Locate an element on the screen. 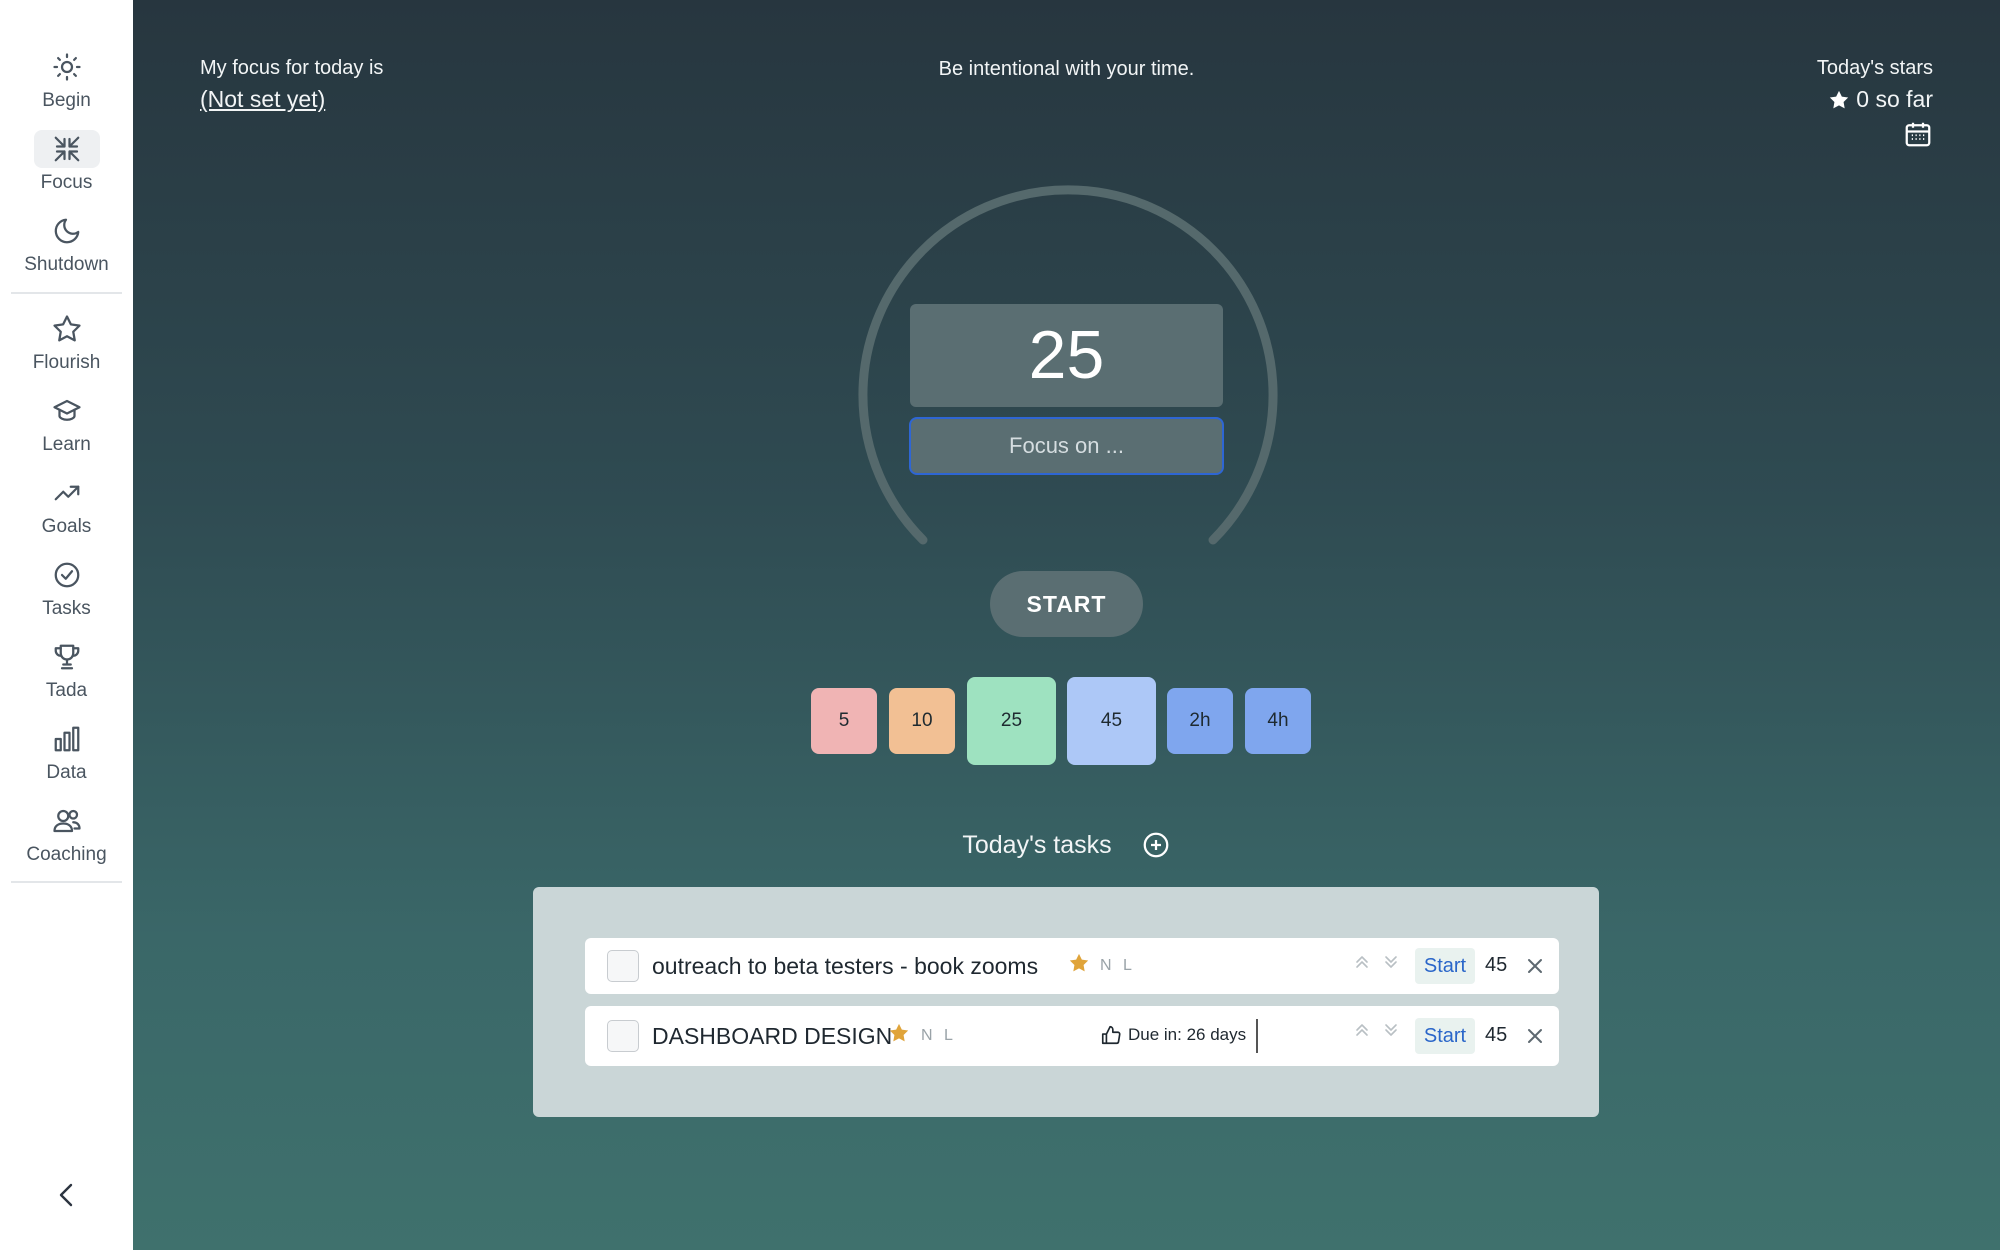 This screenshot has width=2000, height=1250. preset-5-button: 5 is located at coordinates (844, 721).